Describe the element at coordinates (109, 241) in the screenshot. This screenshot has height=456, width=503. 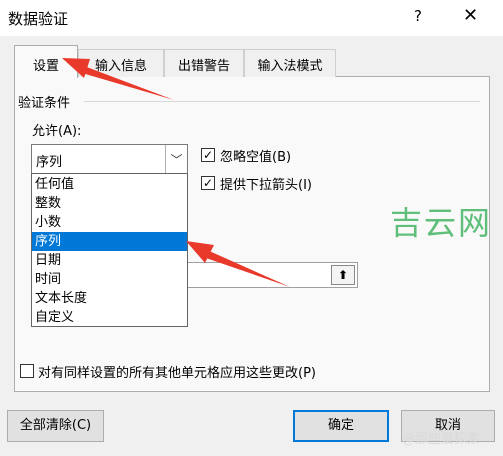
I see `option-list: 序列` at that location.